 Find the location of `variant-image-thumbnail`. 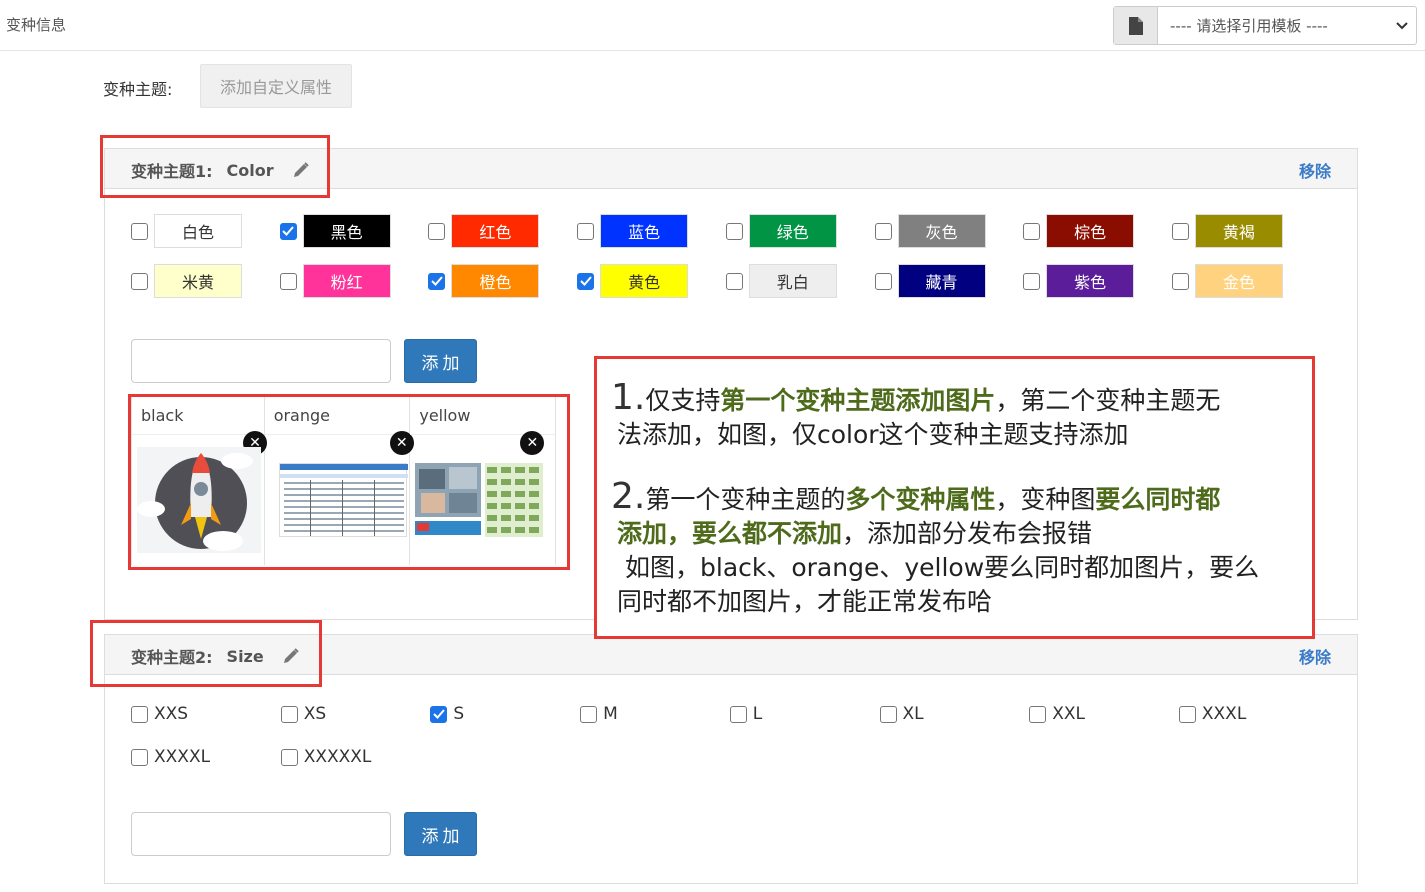

variant-image-thumbnail is located at coordinates (343, 500).